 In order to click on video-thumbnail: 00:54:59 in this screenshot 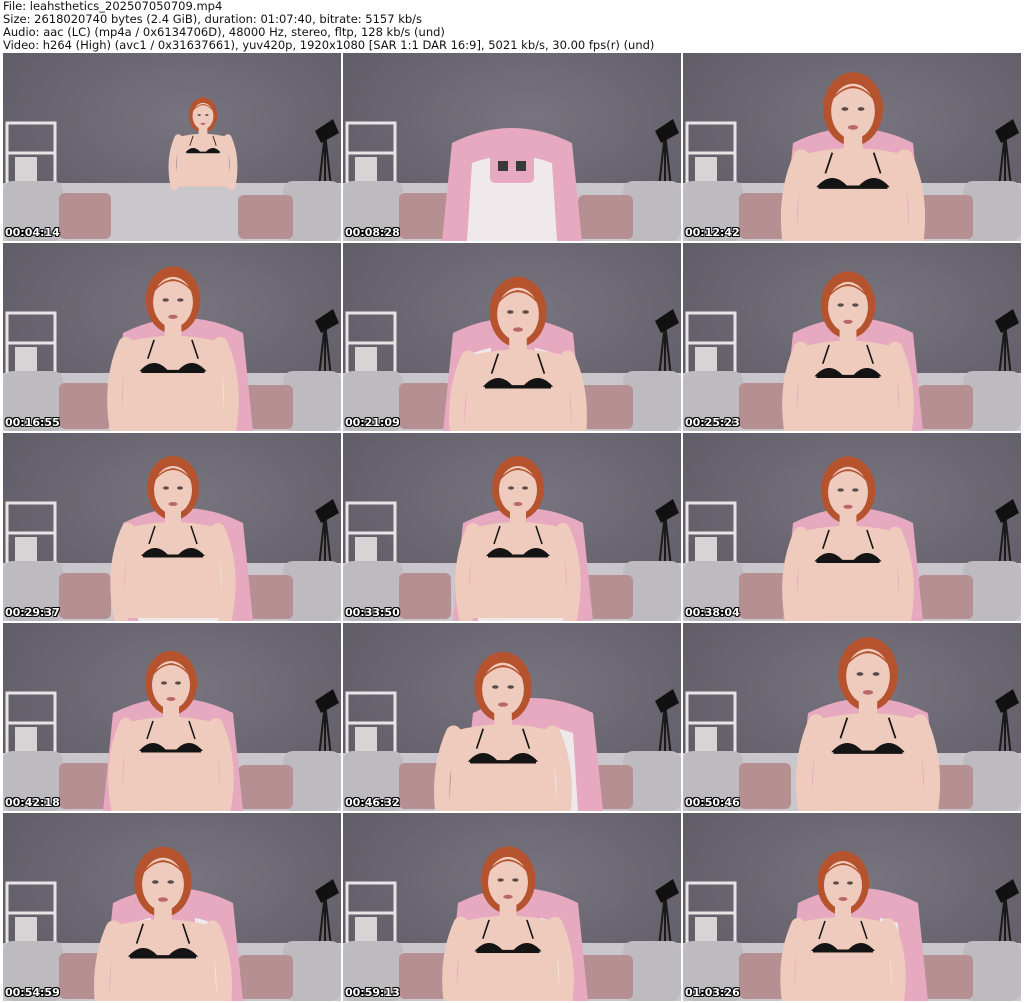, I will do `click(172, 907)`.